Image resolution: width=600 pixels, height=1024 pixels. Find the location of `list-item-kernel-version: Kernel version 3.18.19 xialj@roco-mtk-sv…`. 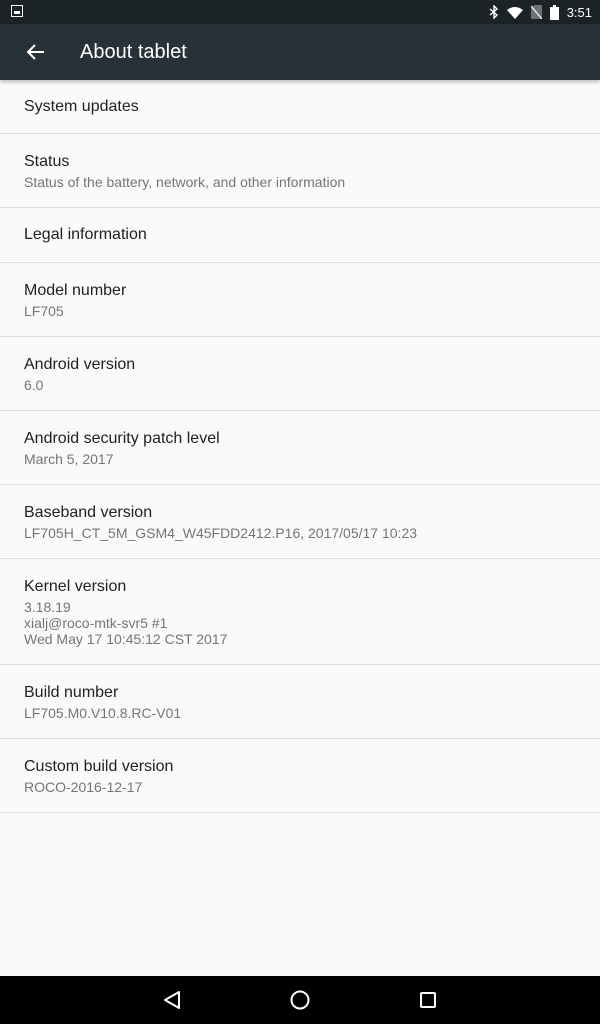

list-item-kernel-version: Kernel version 3.18.19 xialj@roco-mtk-sv… is located at coordinates (300, 612).